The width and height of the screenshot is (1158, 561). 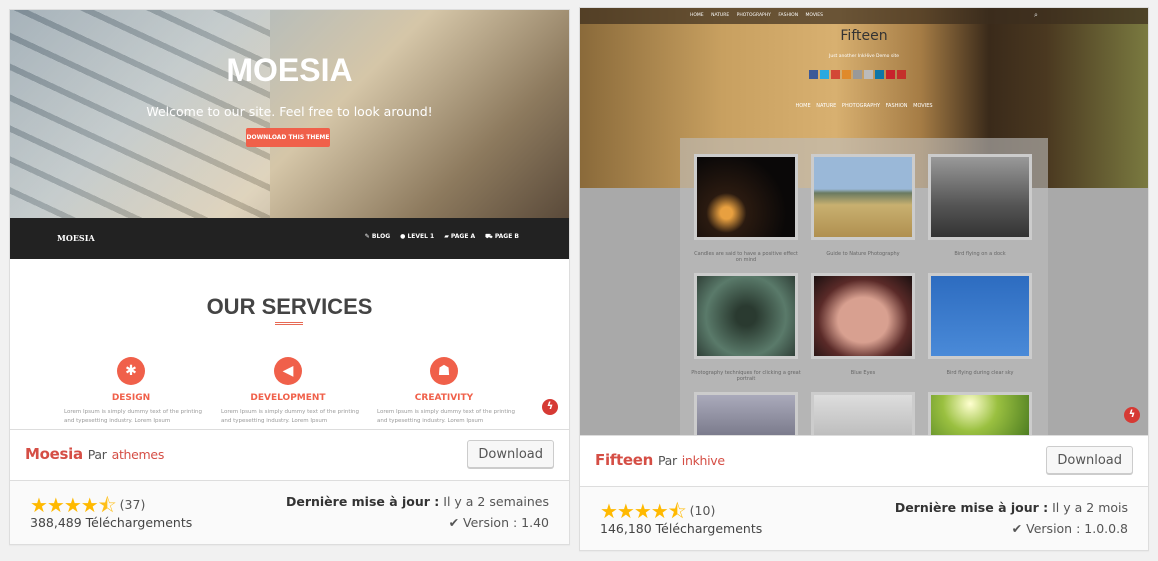 What do you see at coordinates (377, 236) in the screenshot?
I see `nav-blog: ✎ BLOG` at bounding box center [377, 236].